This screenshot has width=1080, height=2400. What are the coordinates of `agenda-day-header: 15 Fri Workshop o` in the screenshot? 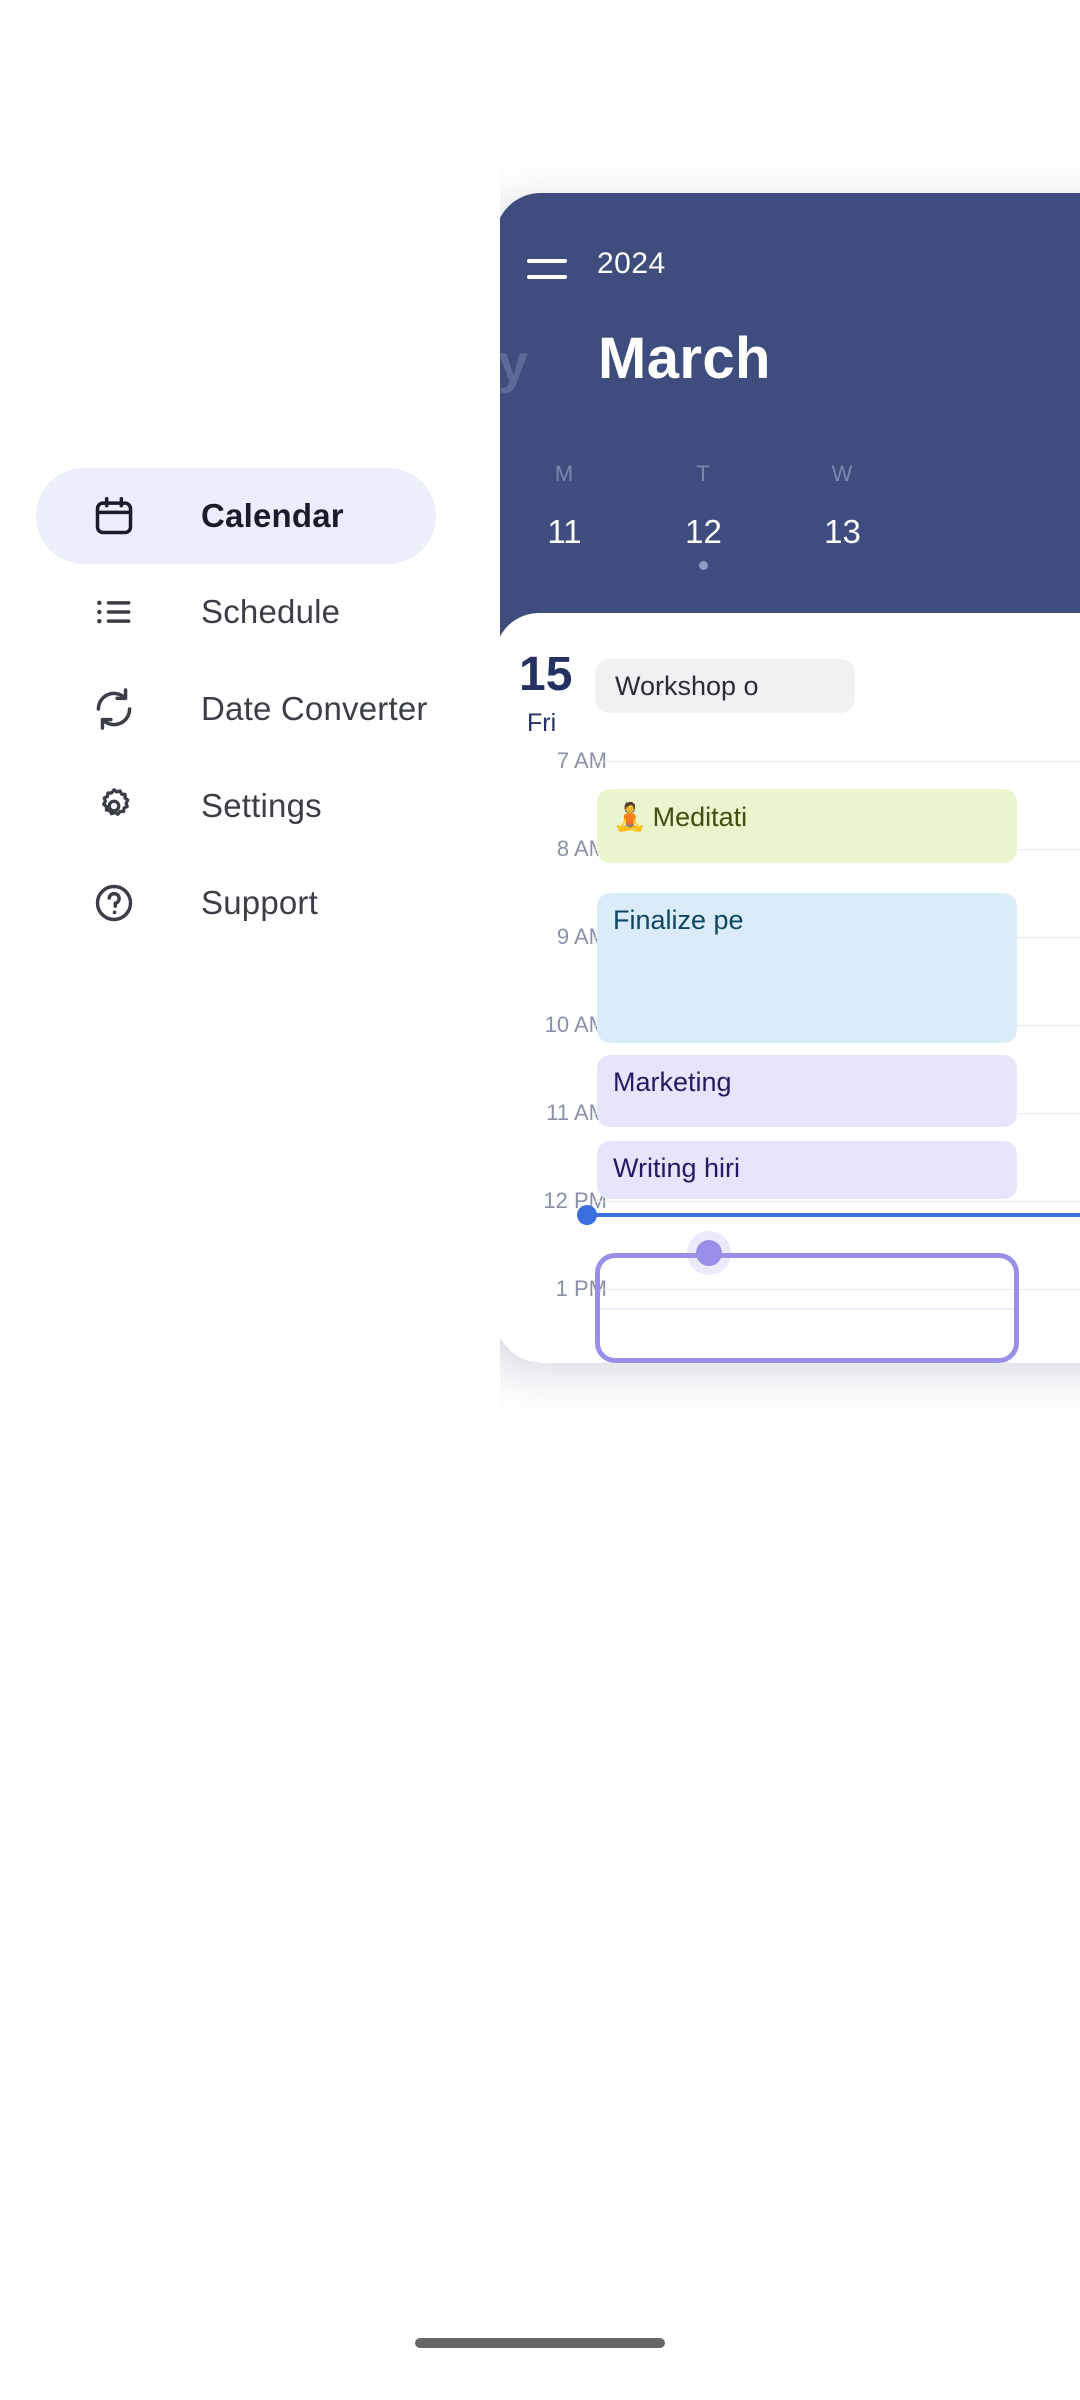 It's located at (787, 697).